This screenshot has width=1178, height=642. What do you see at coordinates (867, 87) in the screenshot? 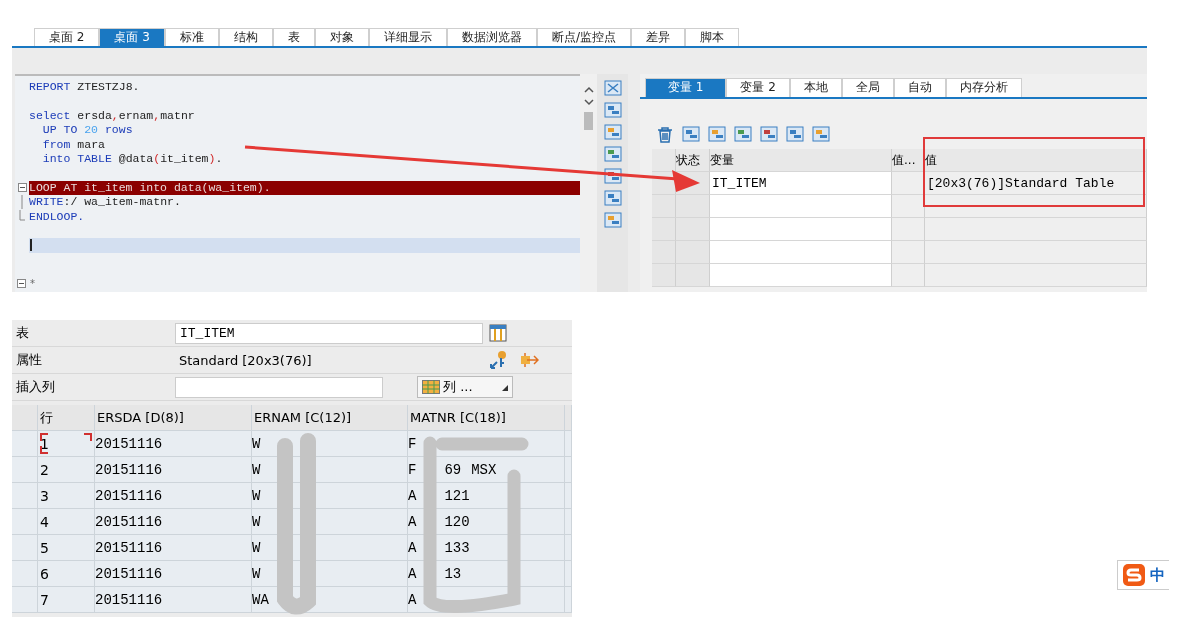
I see `tab: 全局` at bounding box center [867, 87].